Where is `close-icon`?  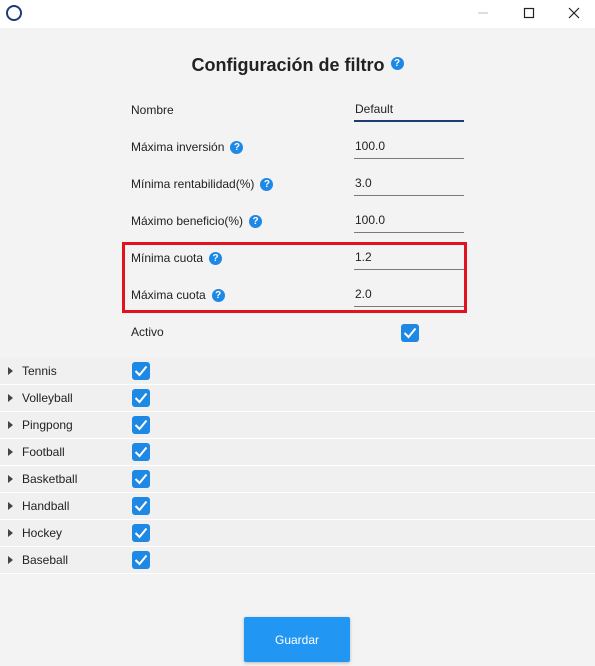 close-icon is located at coordinates (574, 13).